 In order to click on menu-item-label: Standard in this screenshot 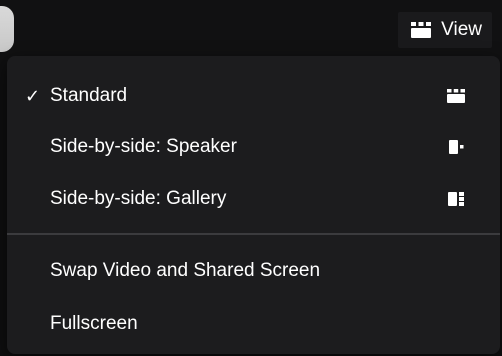, I will do `click(89, 95)`.